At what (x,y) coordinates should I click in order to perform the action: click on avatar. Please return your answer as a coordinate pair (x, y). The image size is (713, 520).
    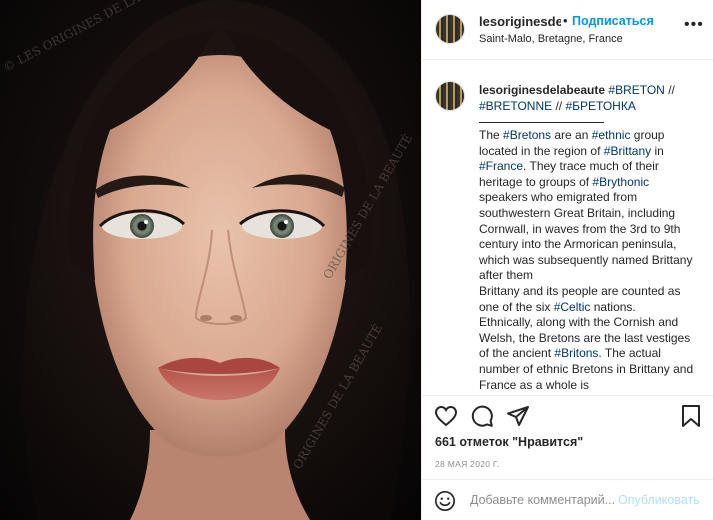
    Looking at the image, I should click on (450, 29).